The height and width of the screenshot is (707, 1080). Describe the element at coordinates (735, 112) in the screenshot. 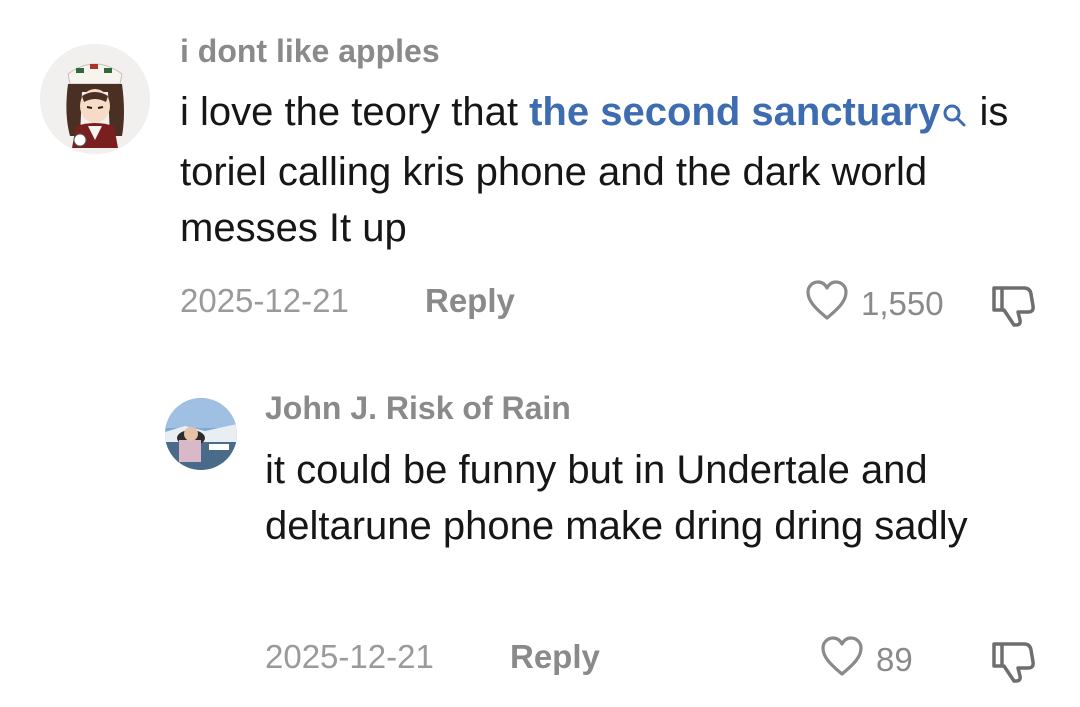

I see `search-link-label: the second sanctuary` at that location.